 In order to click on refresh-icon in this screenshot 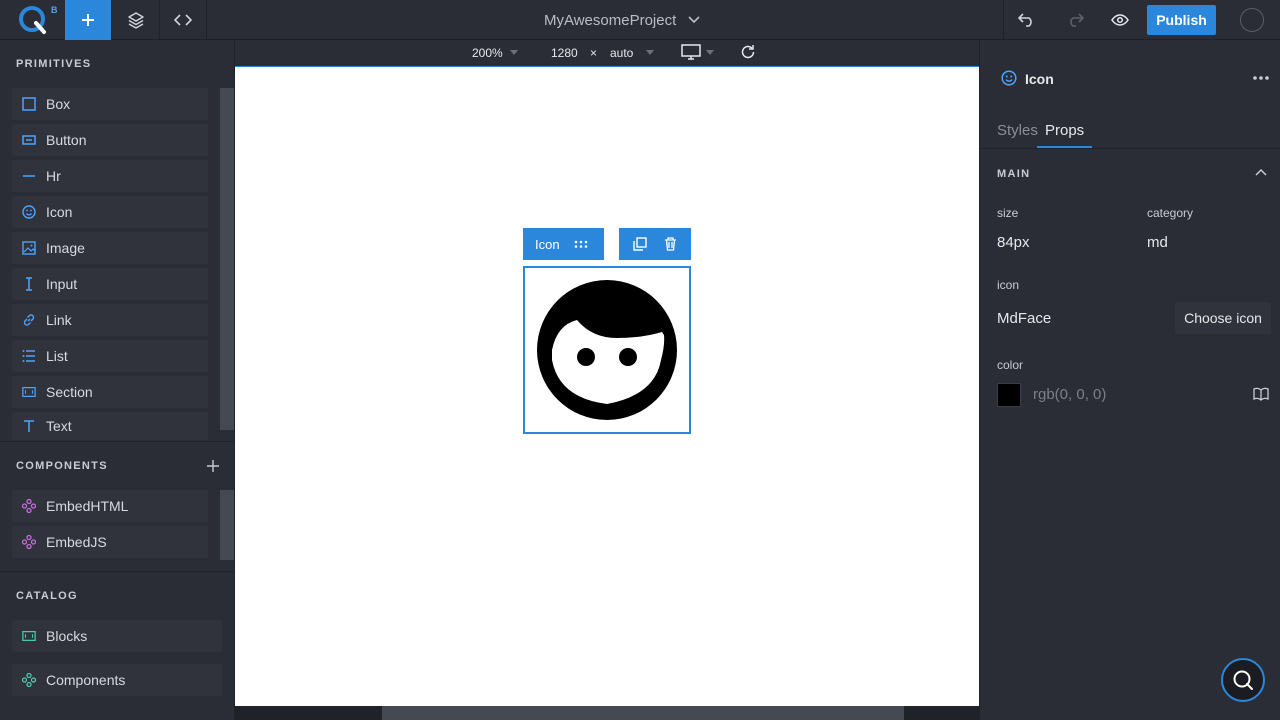, I will do `click(748, 52)`.